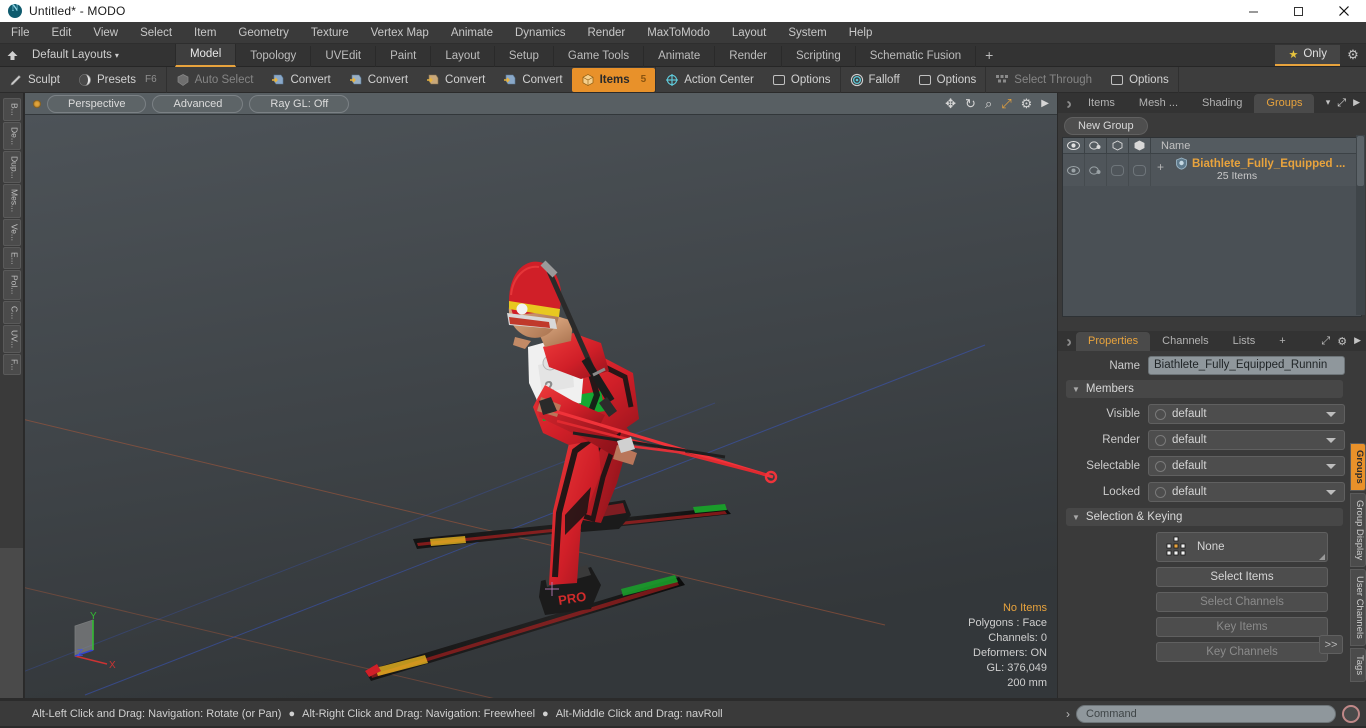  Describe the element at coordinates (989, 55) in the screenshot. I see `add-tab-button: +` at that location.